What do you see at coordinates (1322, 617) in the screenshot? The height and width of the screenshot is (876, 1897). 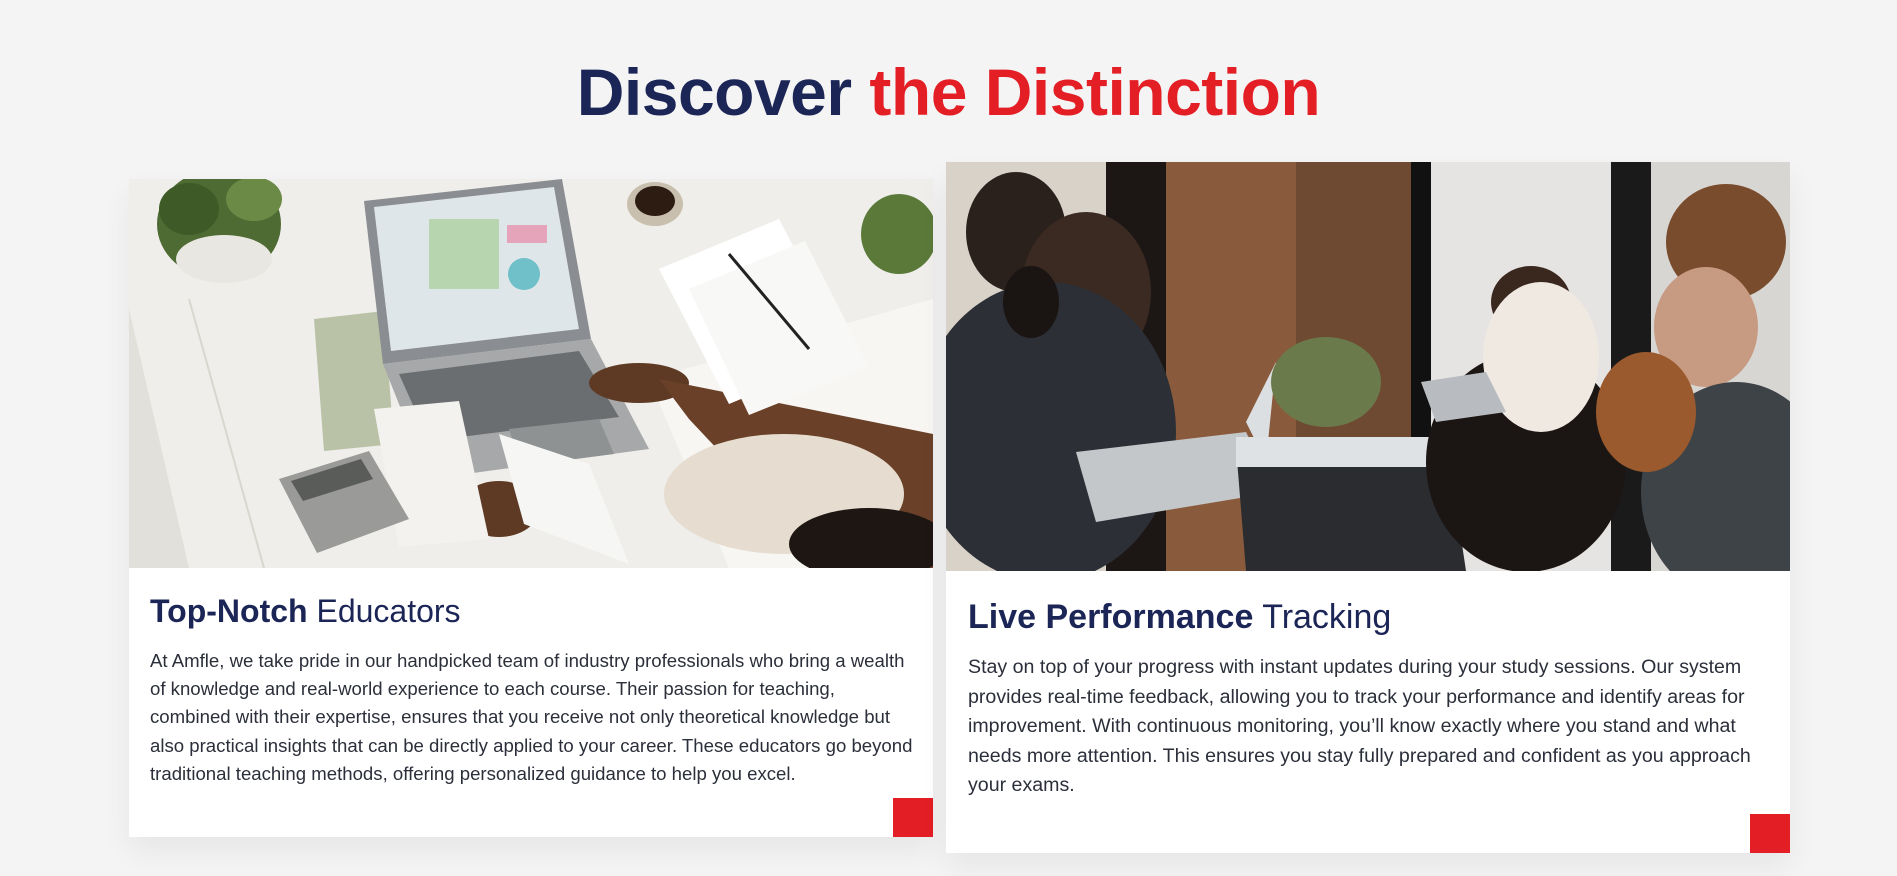 I see `card-title-rest: Tracking` at bounding box center [1322, 617].